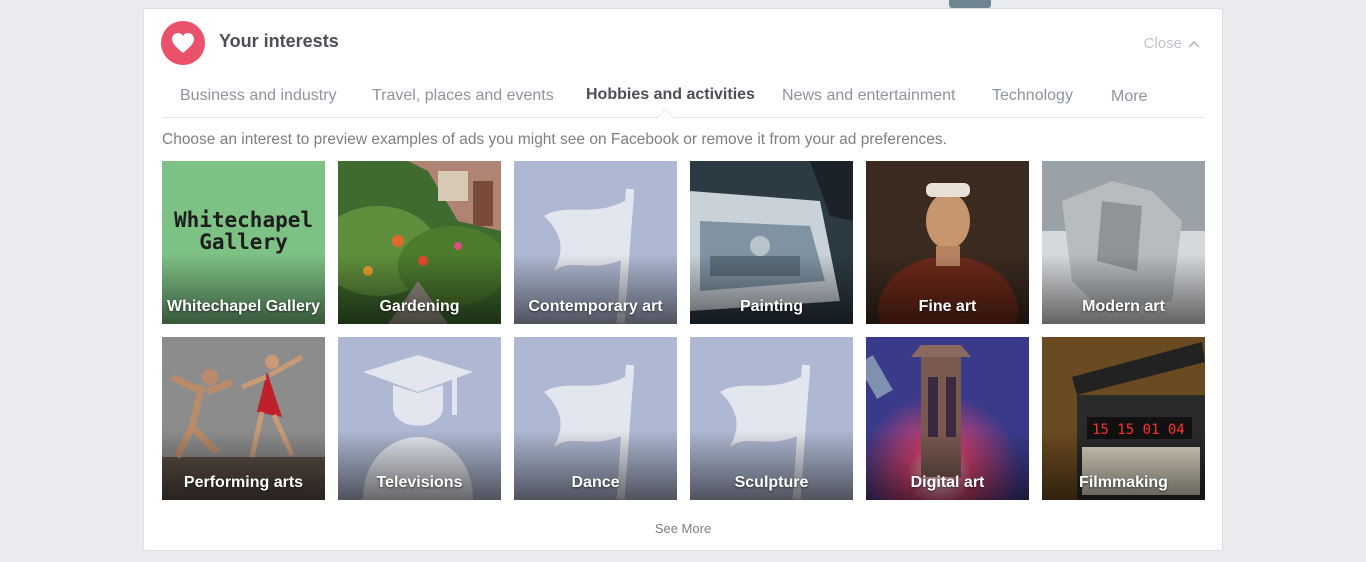 Image resolution: width=1366 pixels, height=562 pixels. What do you see at coordinates (1162, 43) in the screenshot?
I see `close-label: Close` at bounding box center [1162, 43].